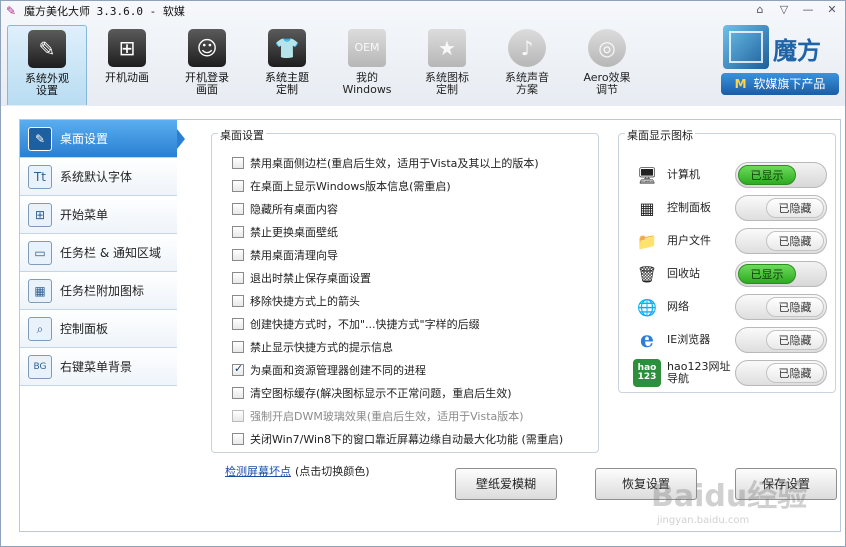 The image size is (846, 547). I want to click on option-disable-aero-snap: 关闭Win7/Win8下的窗口靠近屏幕边缘自动最大化功能 (需重启), so click(397, 439).